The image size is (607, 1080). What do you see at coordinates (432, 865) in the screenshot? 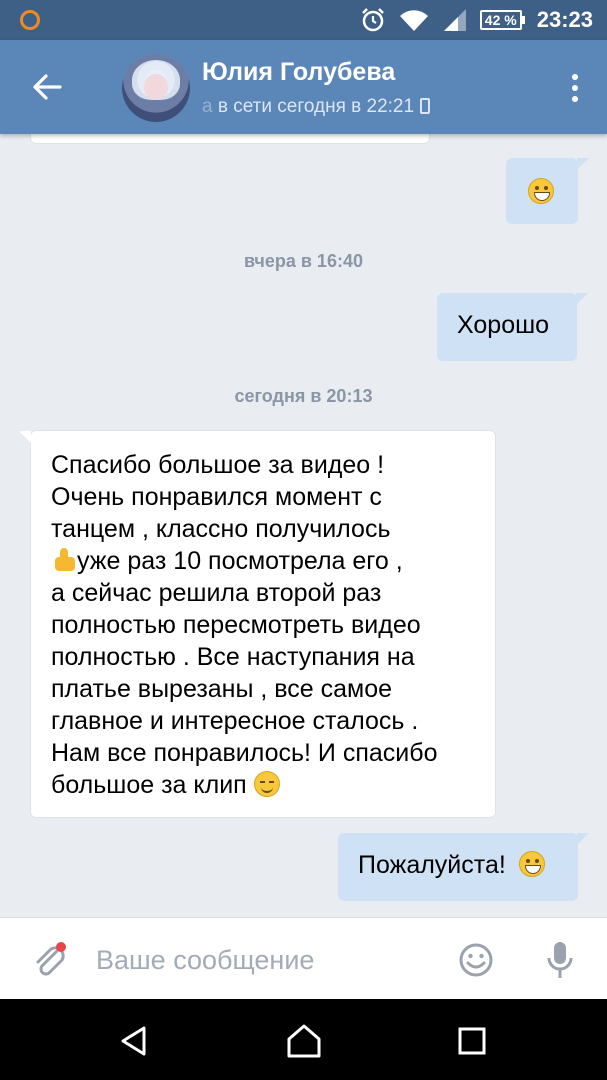
I see `message-text: Пожалуйста!` at bounding box center [432, 865].